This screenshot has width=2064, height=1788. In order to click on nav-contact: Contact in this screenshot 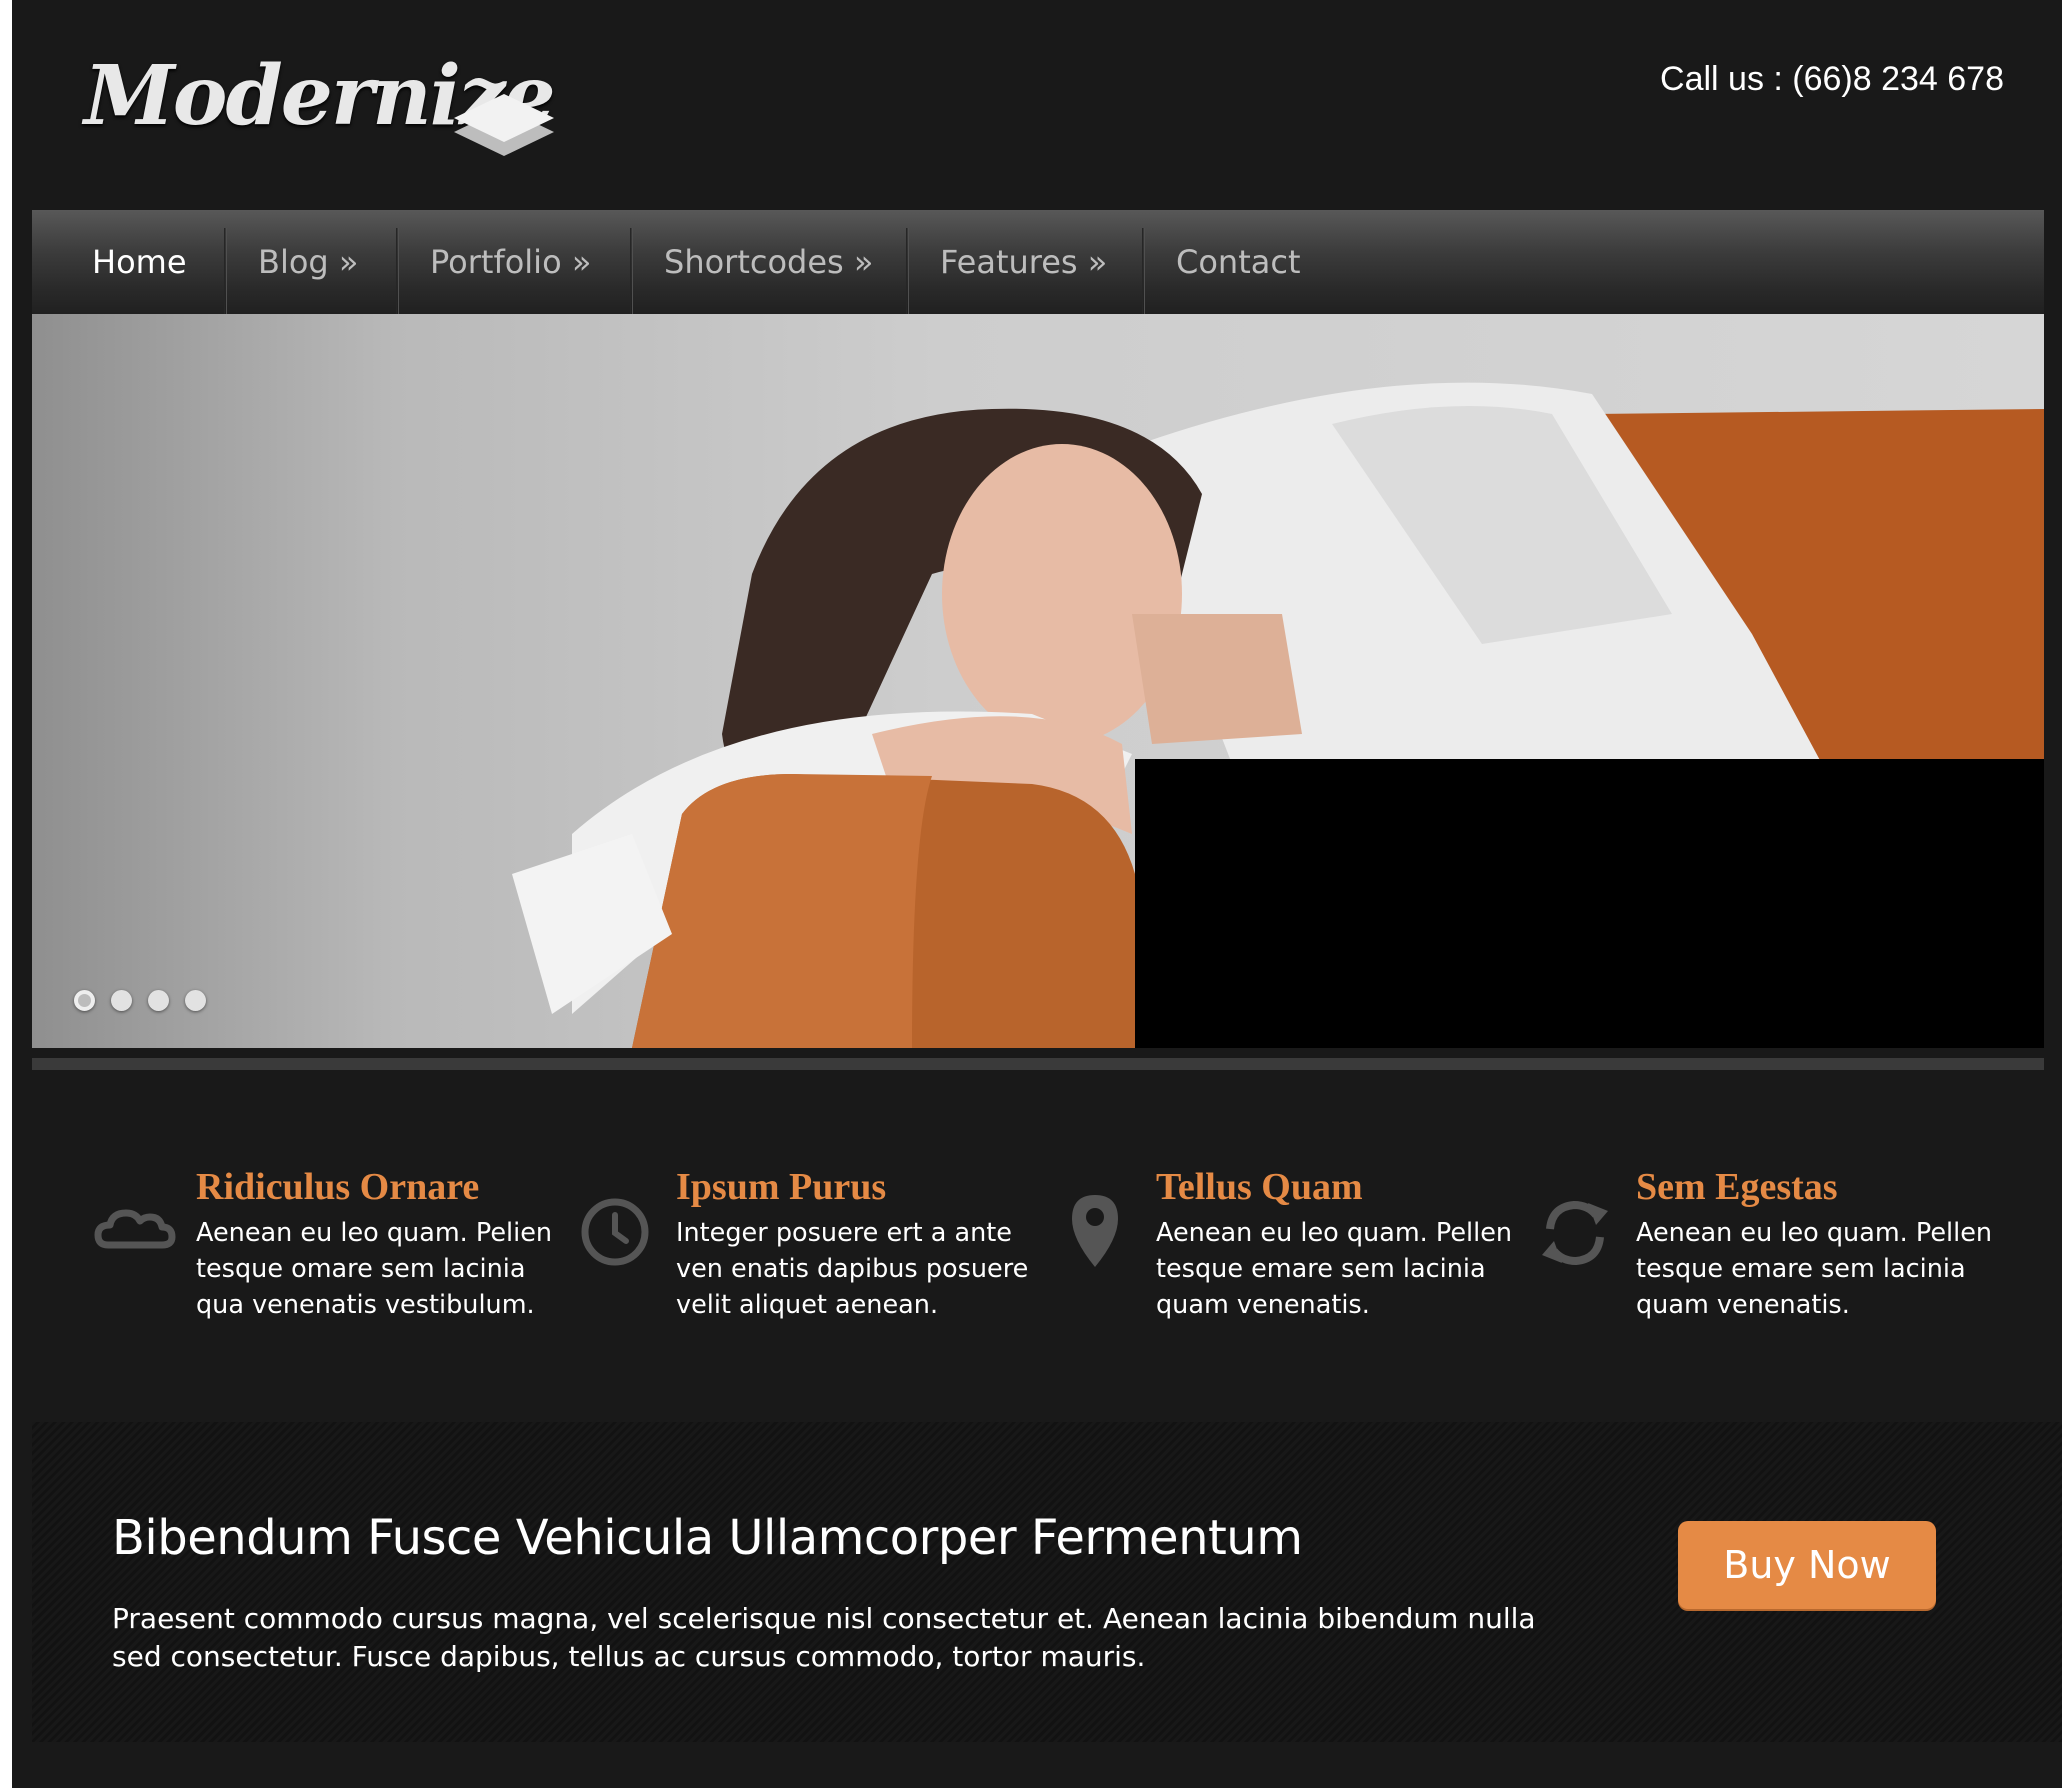, I will do `click(1238, 262)`.